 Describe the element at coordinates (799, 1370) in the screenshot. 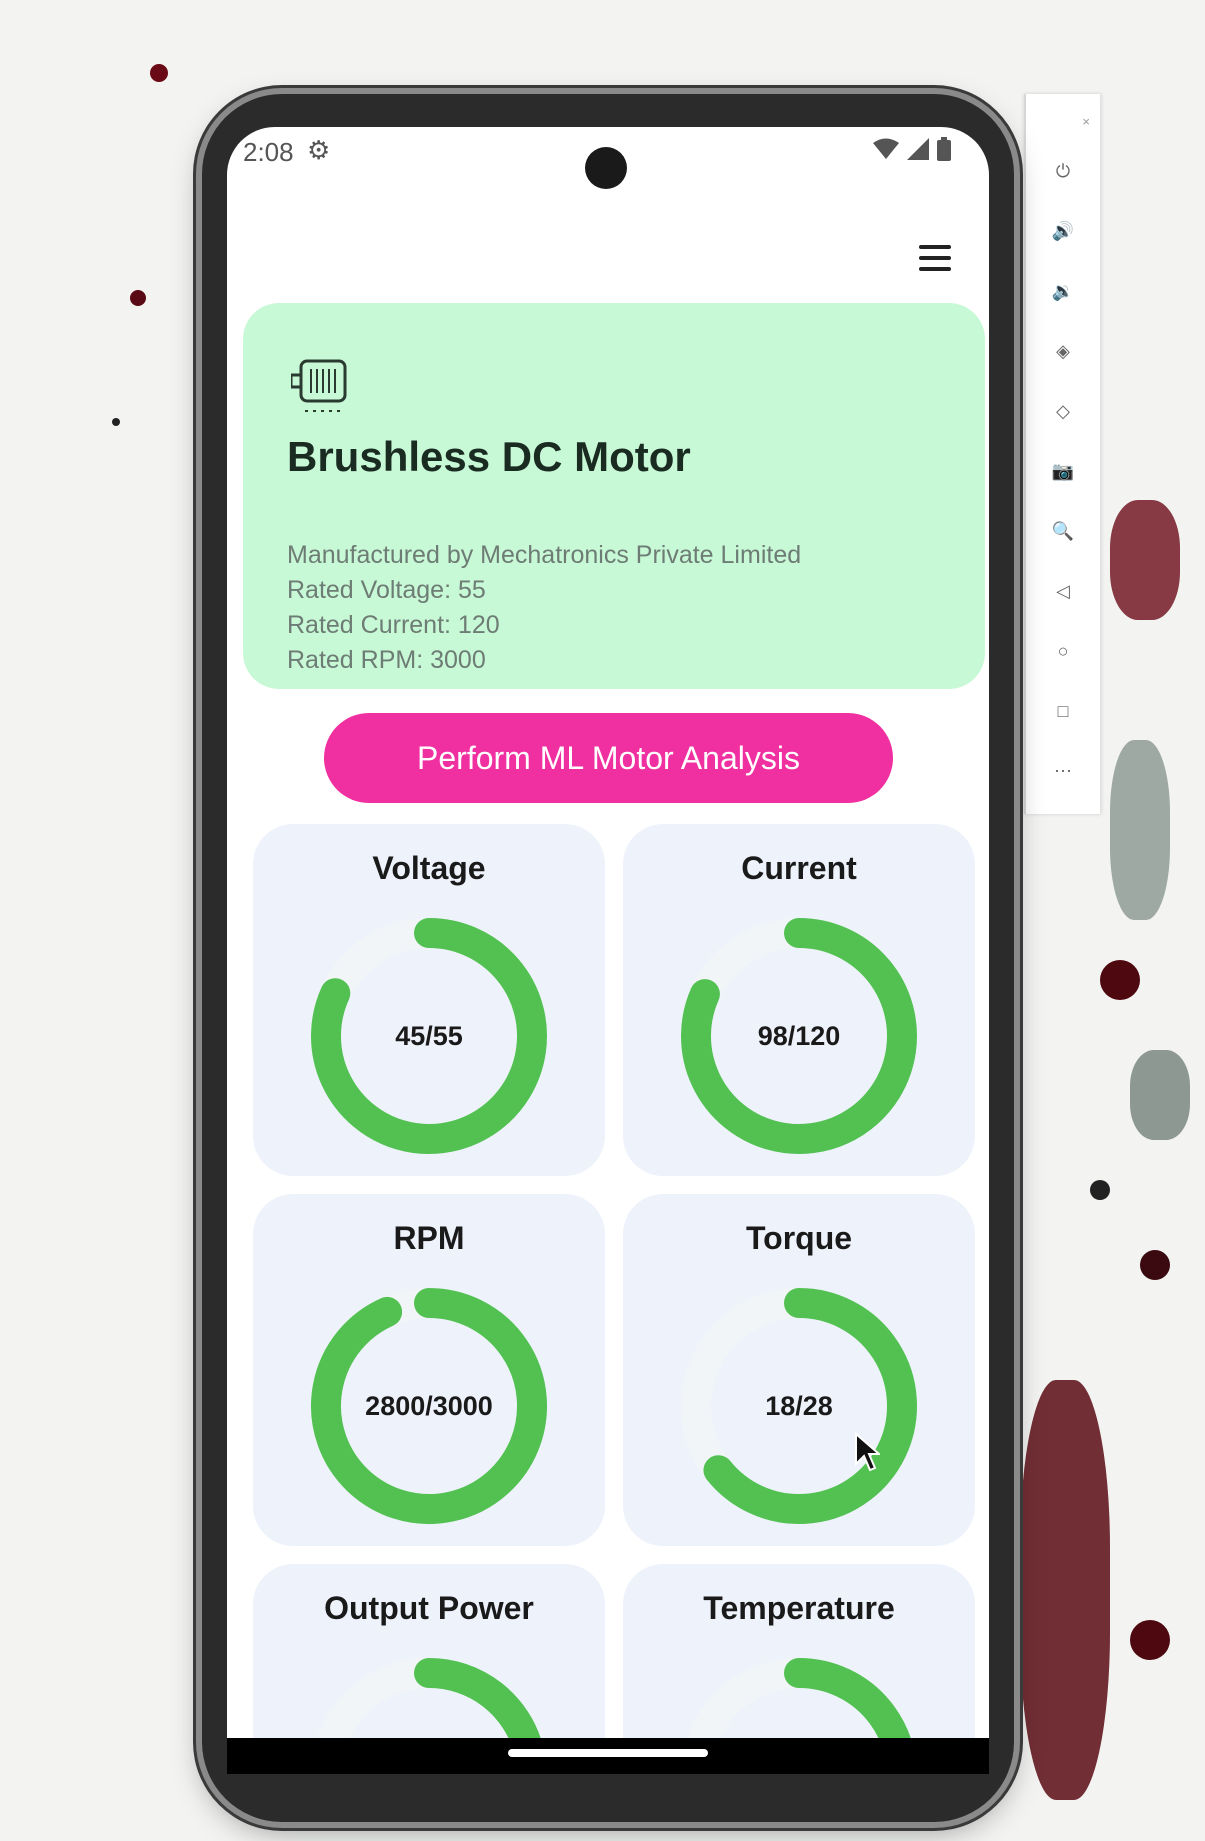

I see `torque-gauge-tile: Torque 18/28` at that location.